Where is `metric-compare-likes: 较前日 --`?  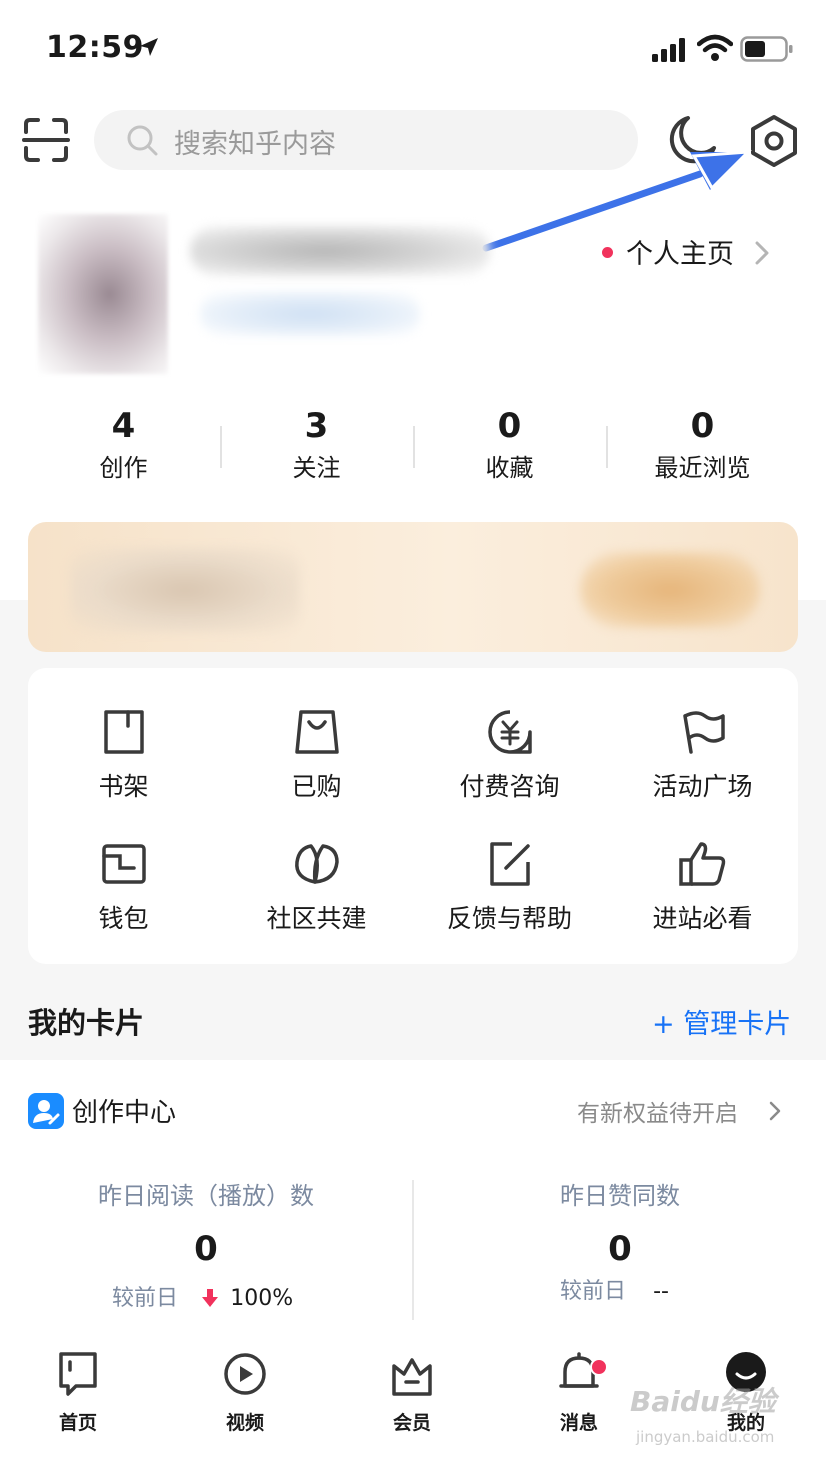 metric-compare-likes: 较前日 -- is located at coordinates (614, 1289).